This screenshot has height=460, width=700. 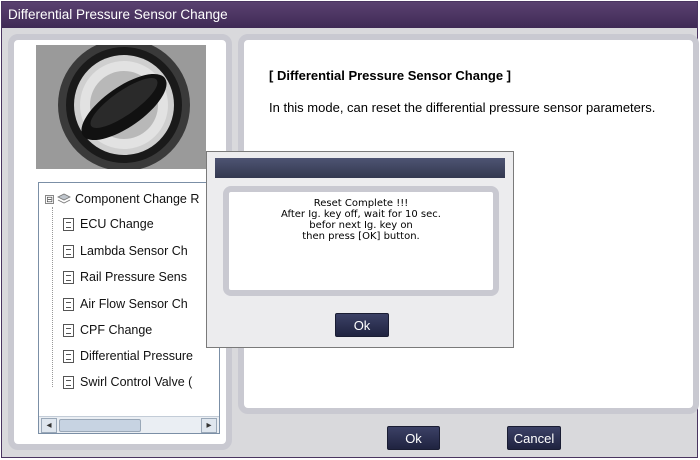 I want to click on cancel-button: Cancel, so click(x=534, y=438).